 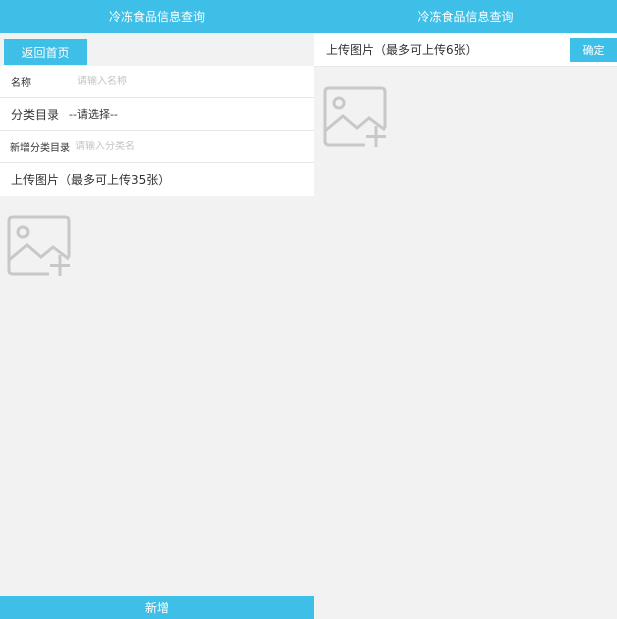 I want to click on category-row: 分类目录 --请选择--, so click(x=157, y=114).